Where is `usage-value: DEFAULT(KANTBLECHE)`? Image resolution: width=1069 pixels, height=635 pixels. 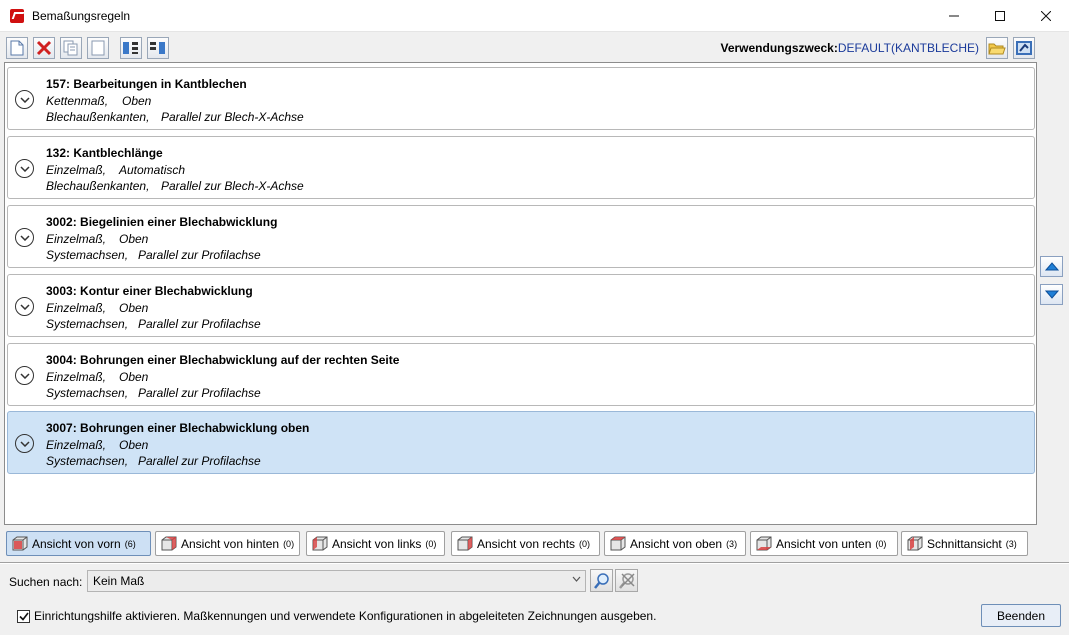
usage-value: DEFAULT(KANTBLECHE) is located at coordinates (908, 48).